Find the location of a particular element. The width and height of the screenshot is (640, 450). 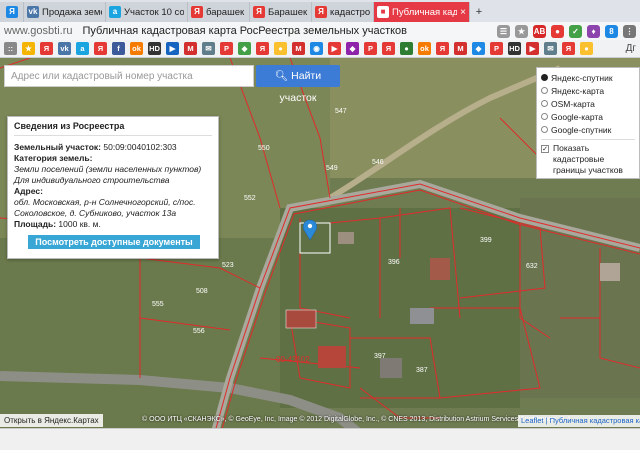

area-row: Площадь: 1000 кв. м. is located at coordinates (113, 224).